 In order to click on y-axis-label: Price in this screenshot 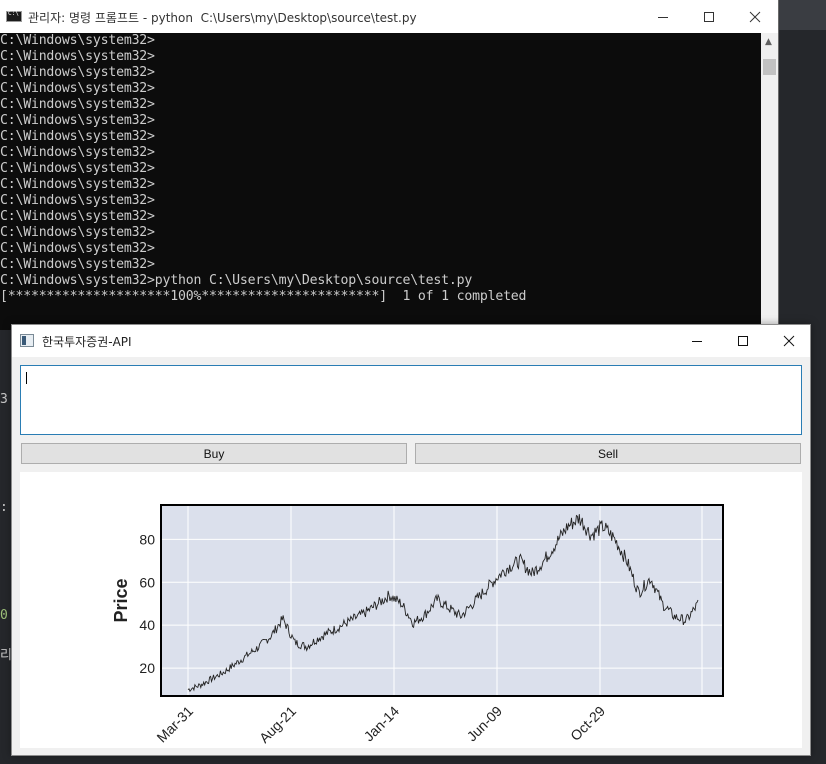, I will do `click(121, 600)`.